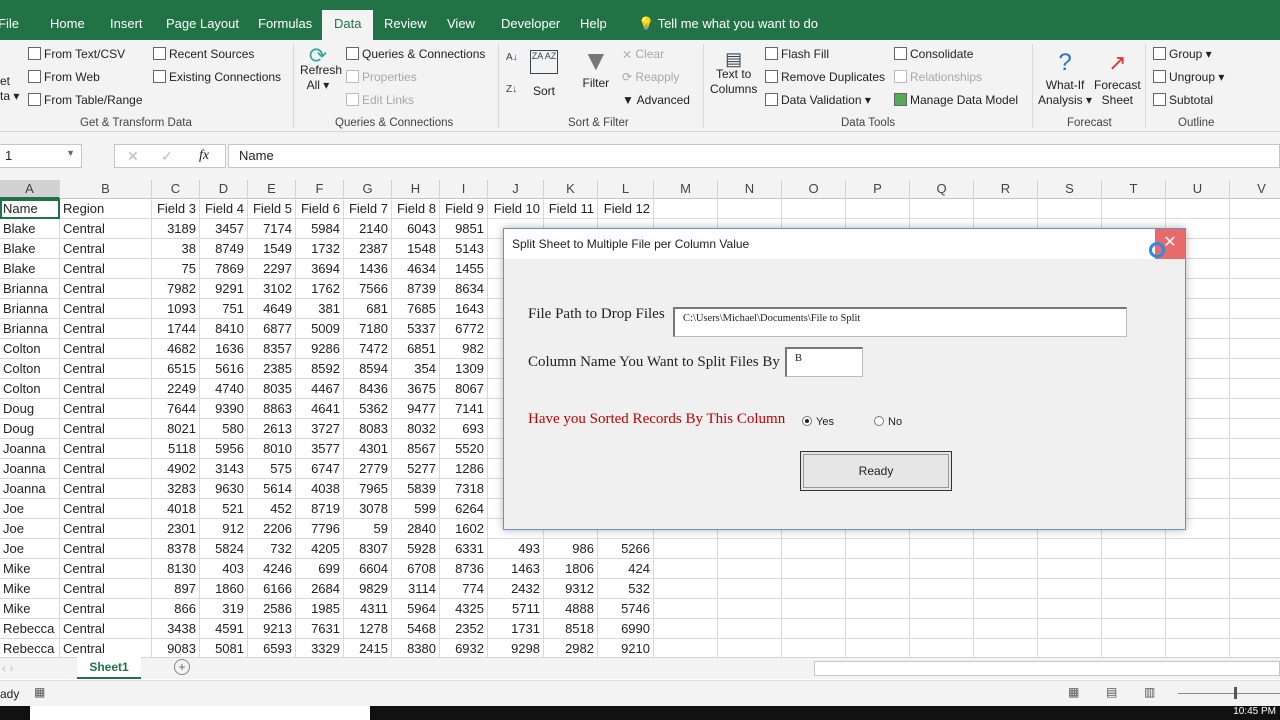 The height and width of the screenshot is (720, 1280). Describe the element at coordinates (416, 449) in the screenshot. I see `cell-H13: 8567` at that location.